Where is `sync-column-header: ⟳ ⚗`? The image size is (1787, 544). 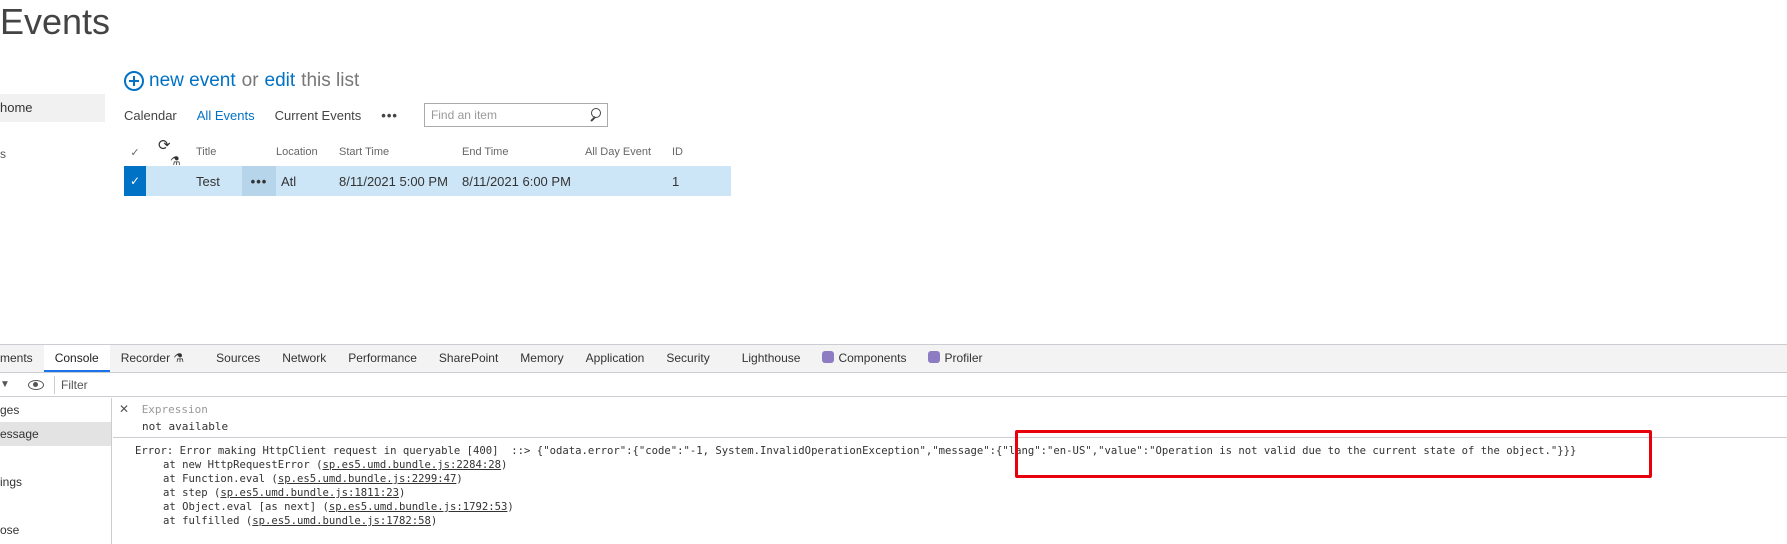 sync-column-header: ⟳ ⚗ is located at coordinates (171, 152).